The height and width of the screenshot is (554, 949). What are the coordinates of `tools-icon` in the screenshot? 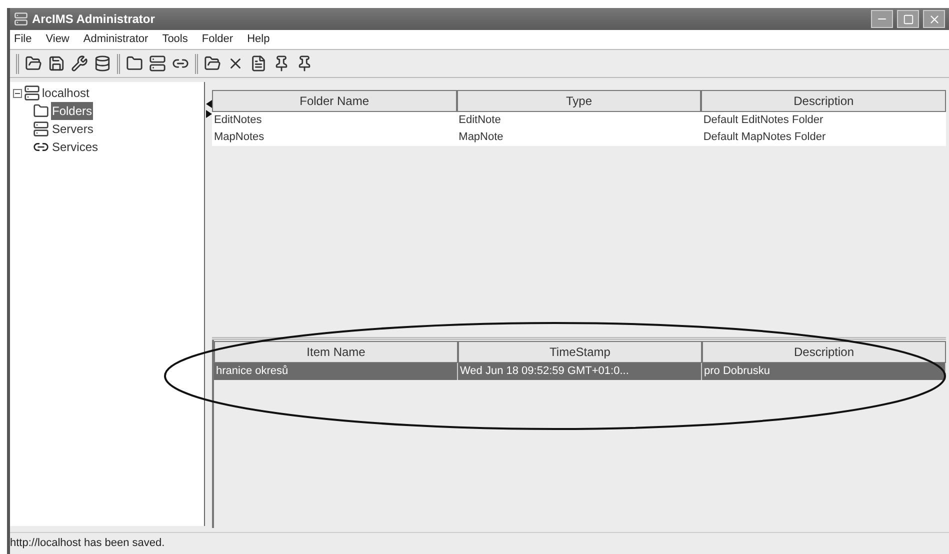 It's located at (79, 63).